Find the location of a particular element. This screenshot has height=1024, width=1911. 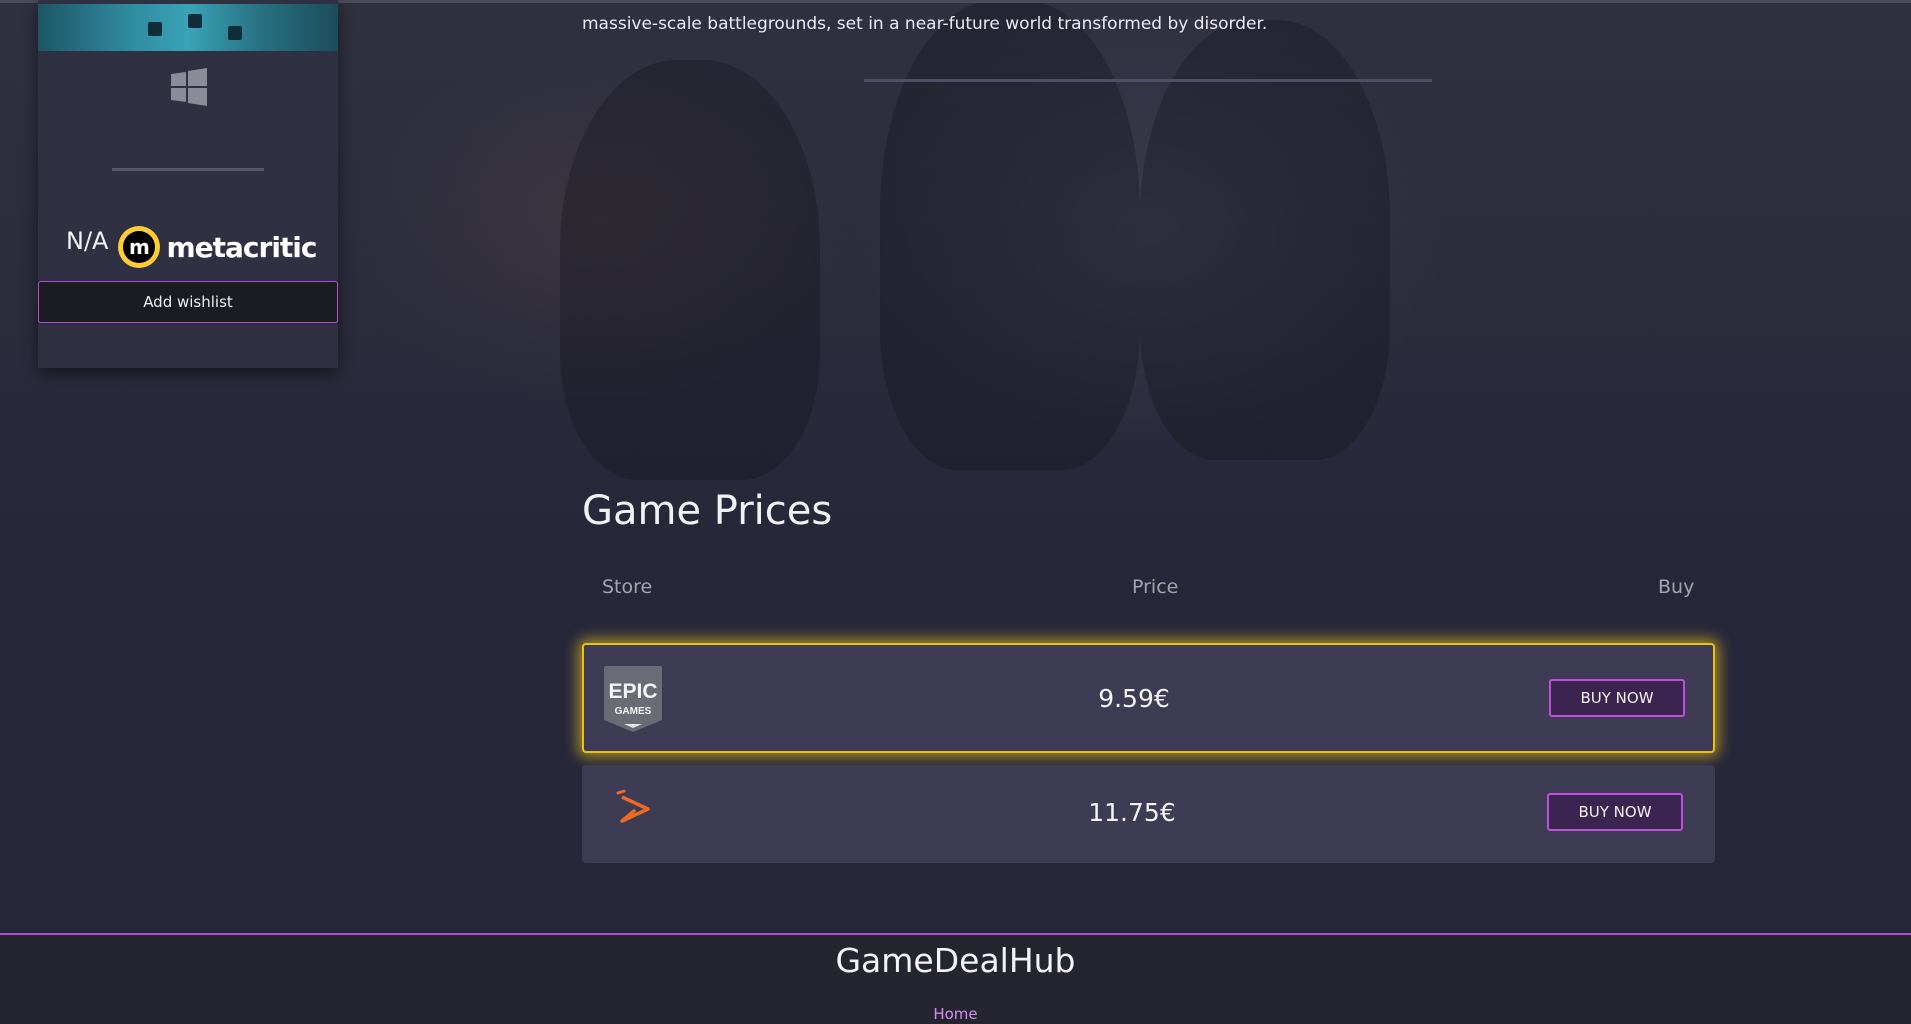

metacritic-score: N/A m metacritic is located at coordinates (192, 247).